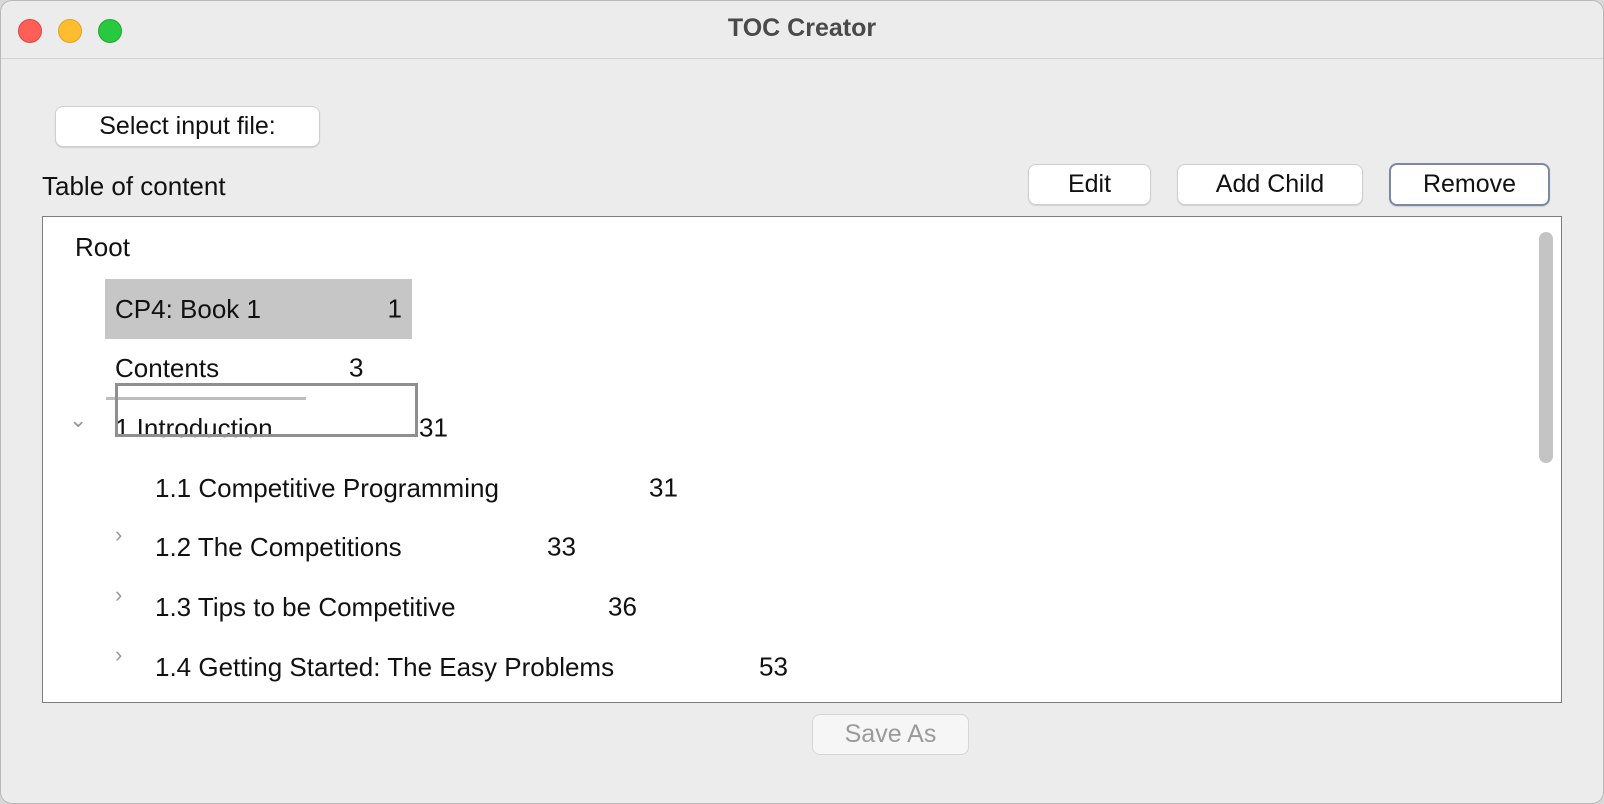 Image resolution: width=1604 pixels, height=804 pixels. Describe the element at coordinates (890, 734) in the screenshot. I see `save-as-button: Save As` at that location.